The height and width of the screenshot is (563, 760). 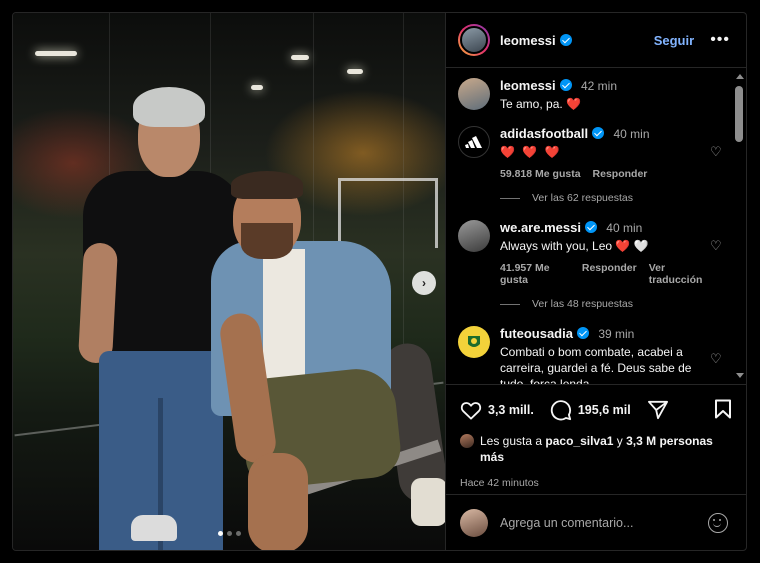 What do you see at coordinates (535, 274) in the screenshot?
I see `comment-likes: 41.957 Me gusta` at bounding box center [535, 274].